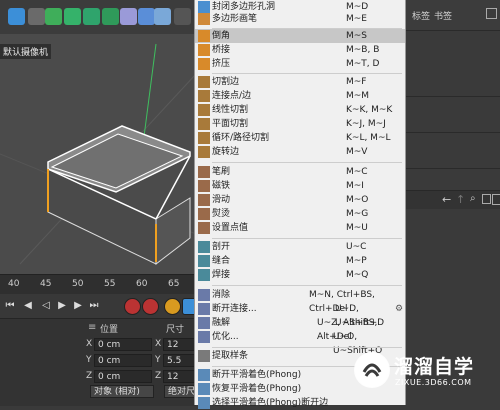 This screenshot has width=500, height=410. Describe the element at coordinates (172, 306) in the screenshot. I see `keyframe-selection-icon` at that location.